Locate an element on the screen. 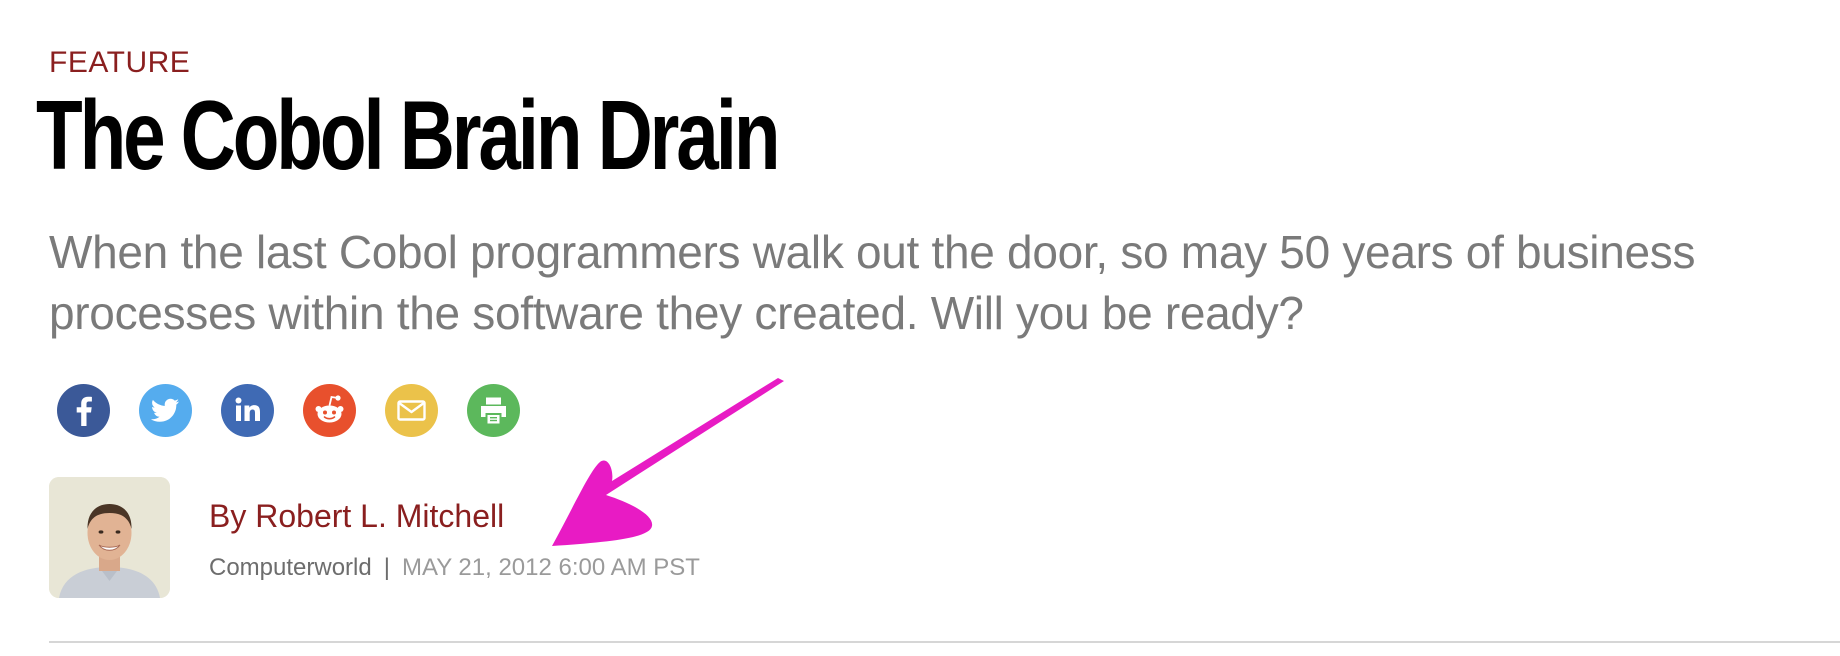 Image resolution: width=1840 pixels, height=656 pixels. share-facebook-button is located at coordinates (83, 410).